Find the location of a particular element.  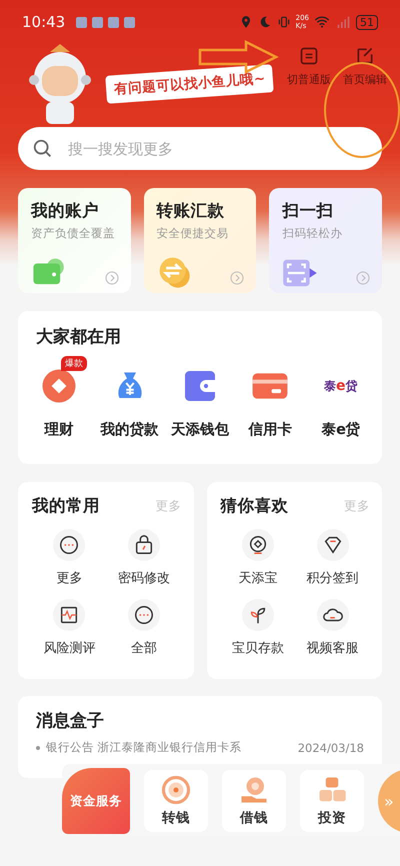

service-item: 信用卡 is located at coordinates (270, 397).